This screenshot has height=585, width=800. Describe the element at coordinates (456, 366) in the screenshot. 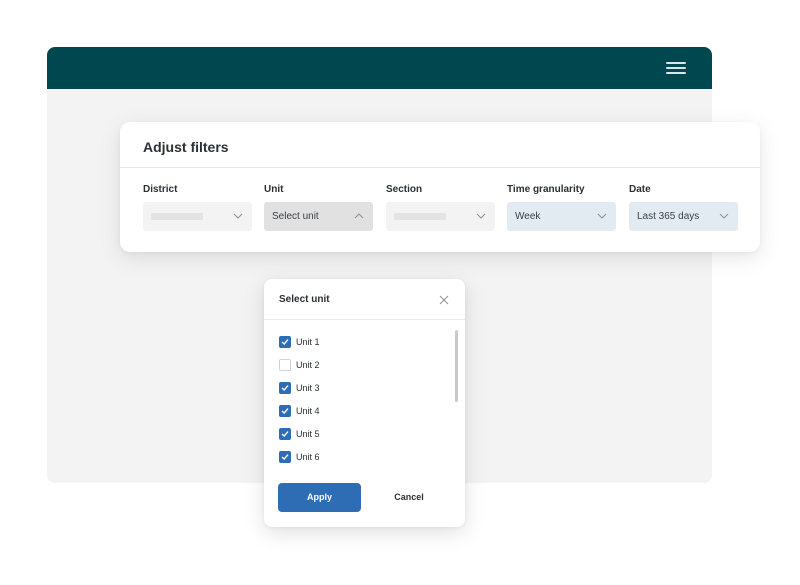

I see `scrollbar-thumb` at that location.